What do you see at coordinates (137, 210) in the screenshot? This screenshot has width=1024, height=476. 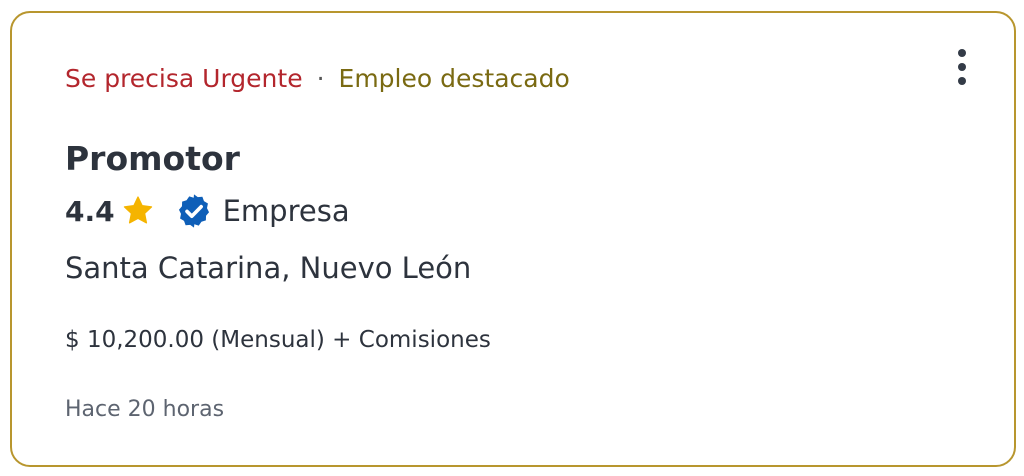 I see `star-icon` at bounding box center [137, 210].